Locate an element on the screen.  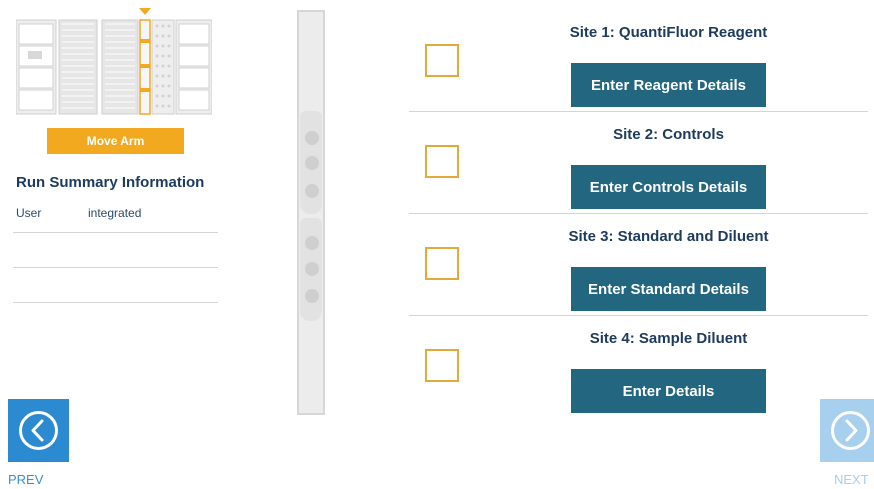
enter-controls-details-button: Enter Controls Details is located at coordinates (668, 187).